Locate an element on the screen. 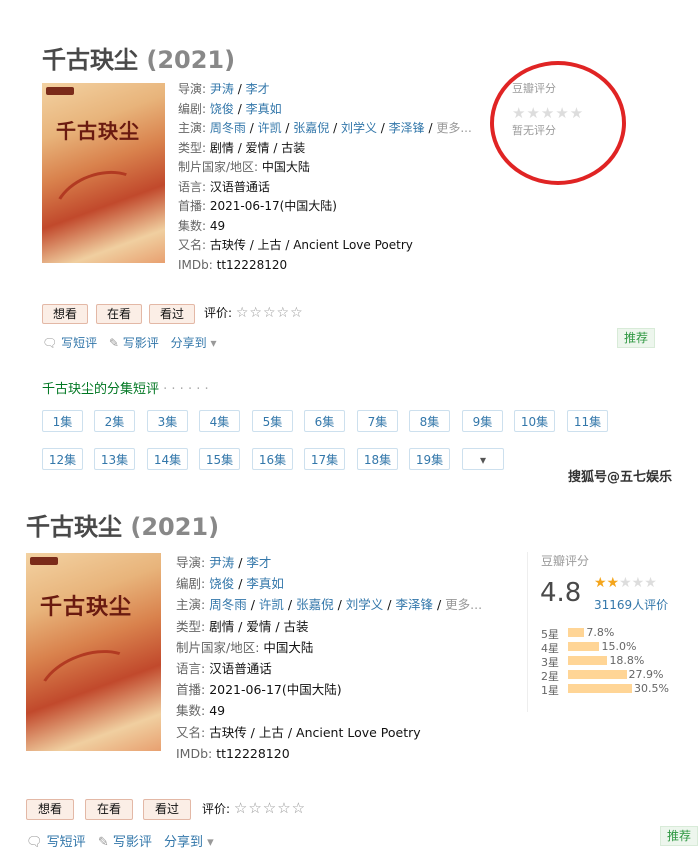 This screenshot has width=700, height=863. divider is located at coordinates (527, 632).